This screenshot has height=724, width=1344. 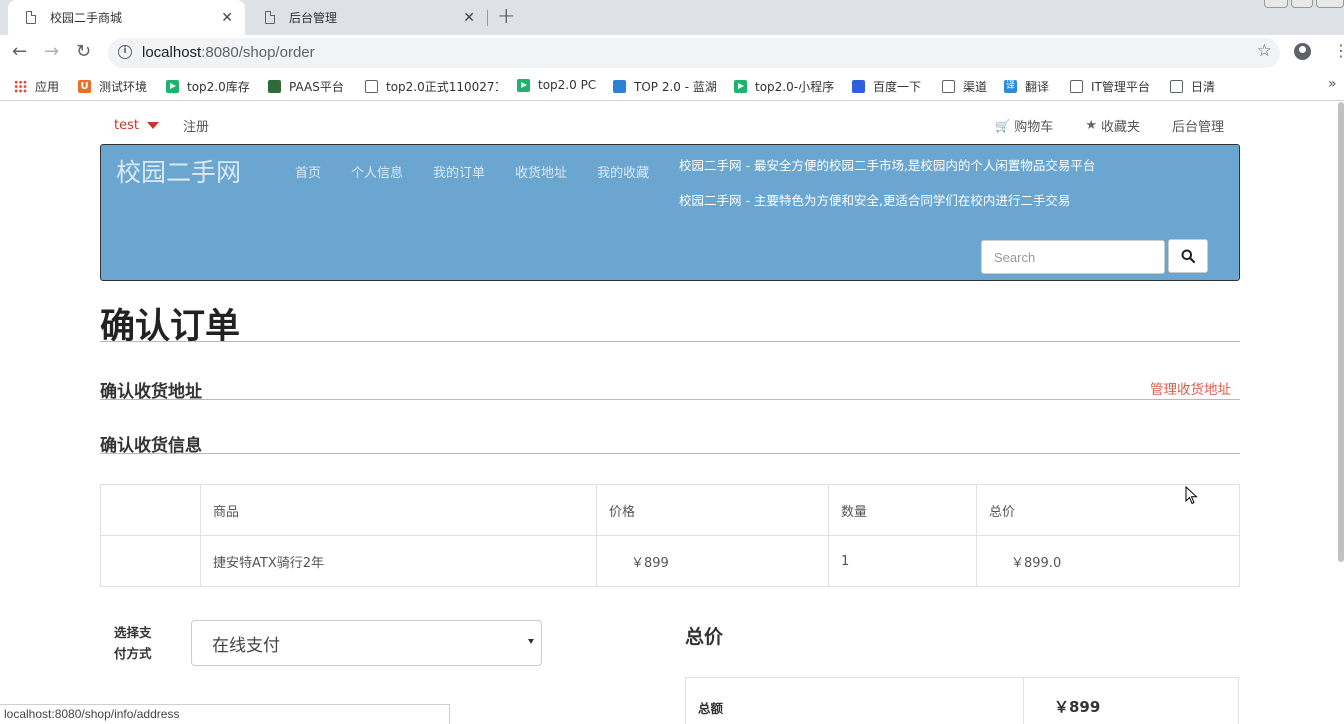 What do you see at coordinates (704, 637) in the screenshot?
I see `total-heading: 总价` at bounding box center [704, 637].